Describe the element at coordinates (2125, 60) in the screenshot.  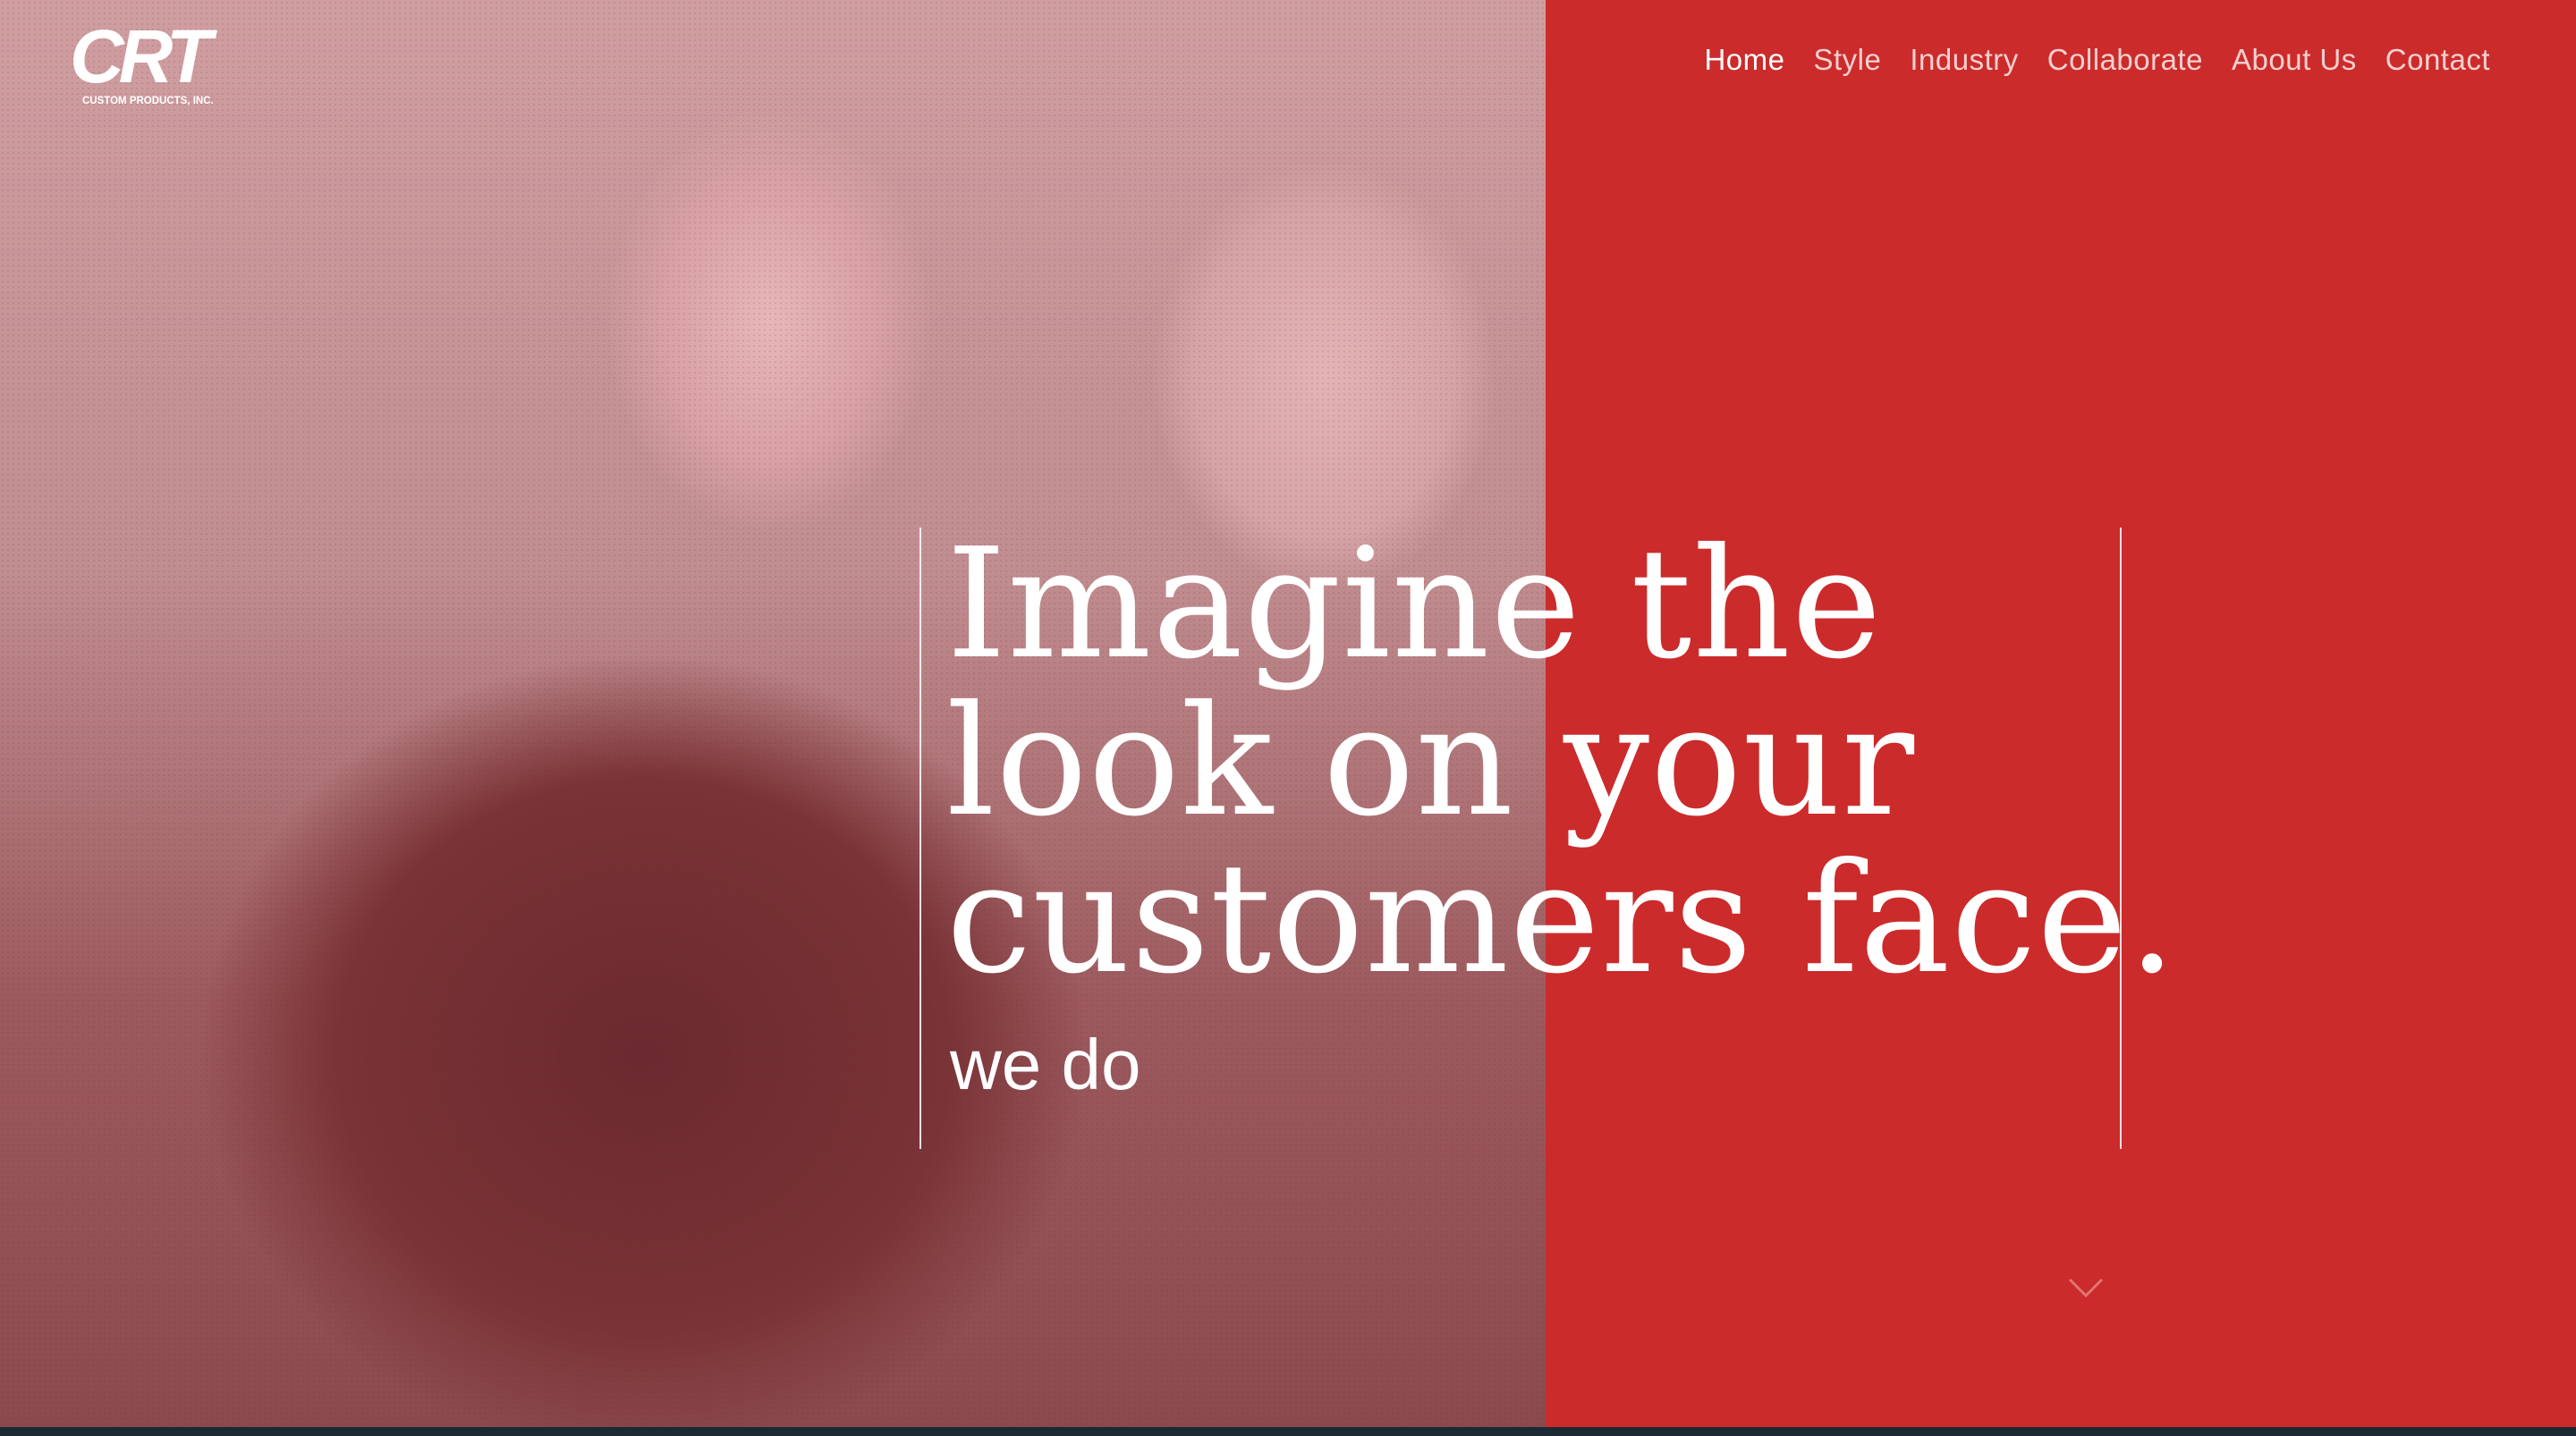
I see `nav-collaborate: Collaborate` at that location.